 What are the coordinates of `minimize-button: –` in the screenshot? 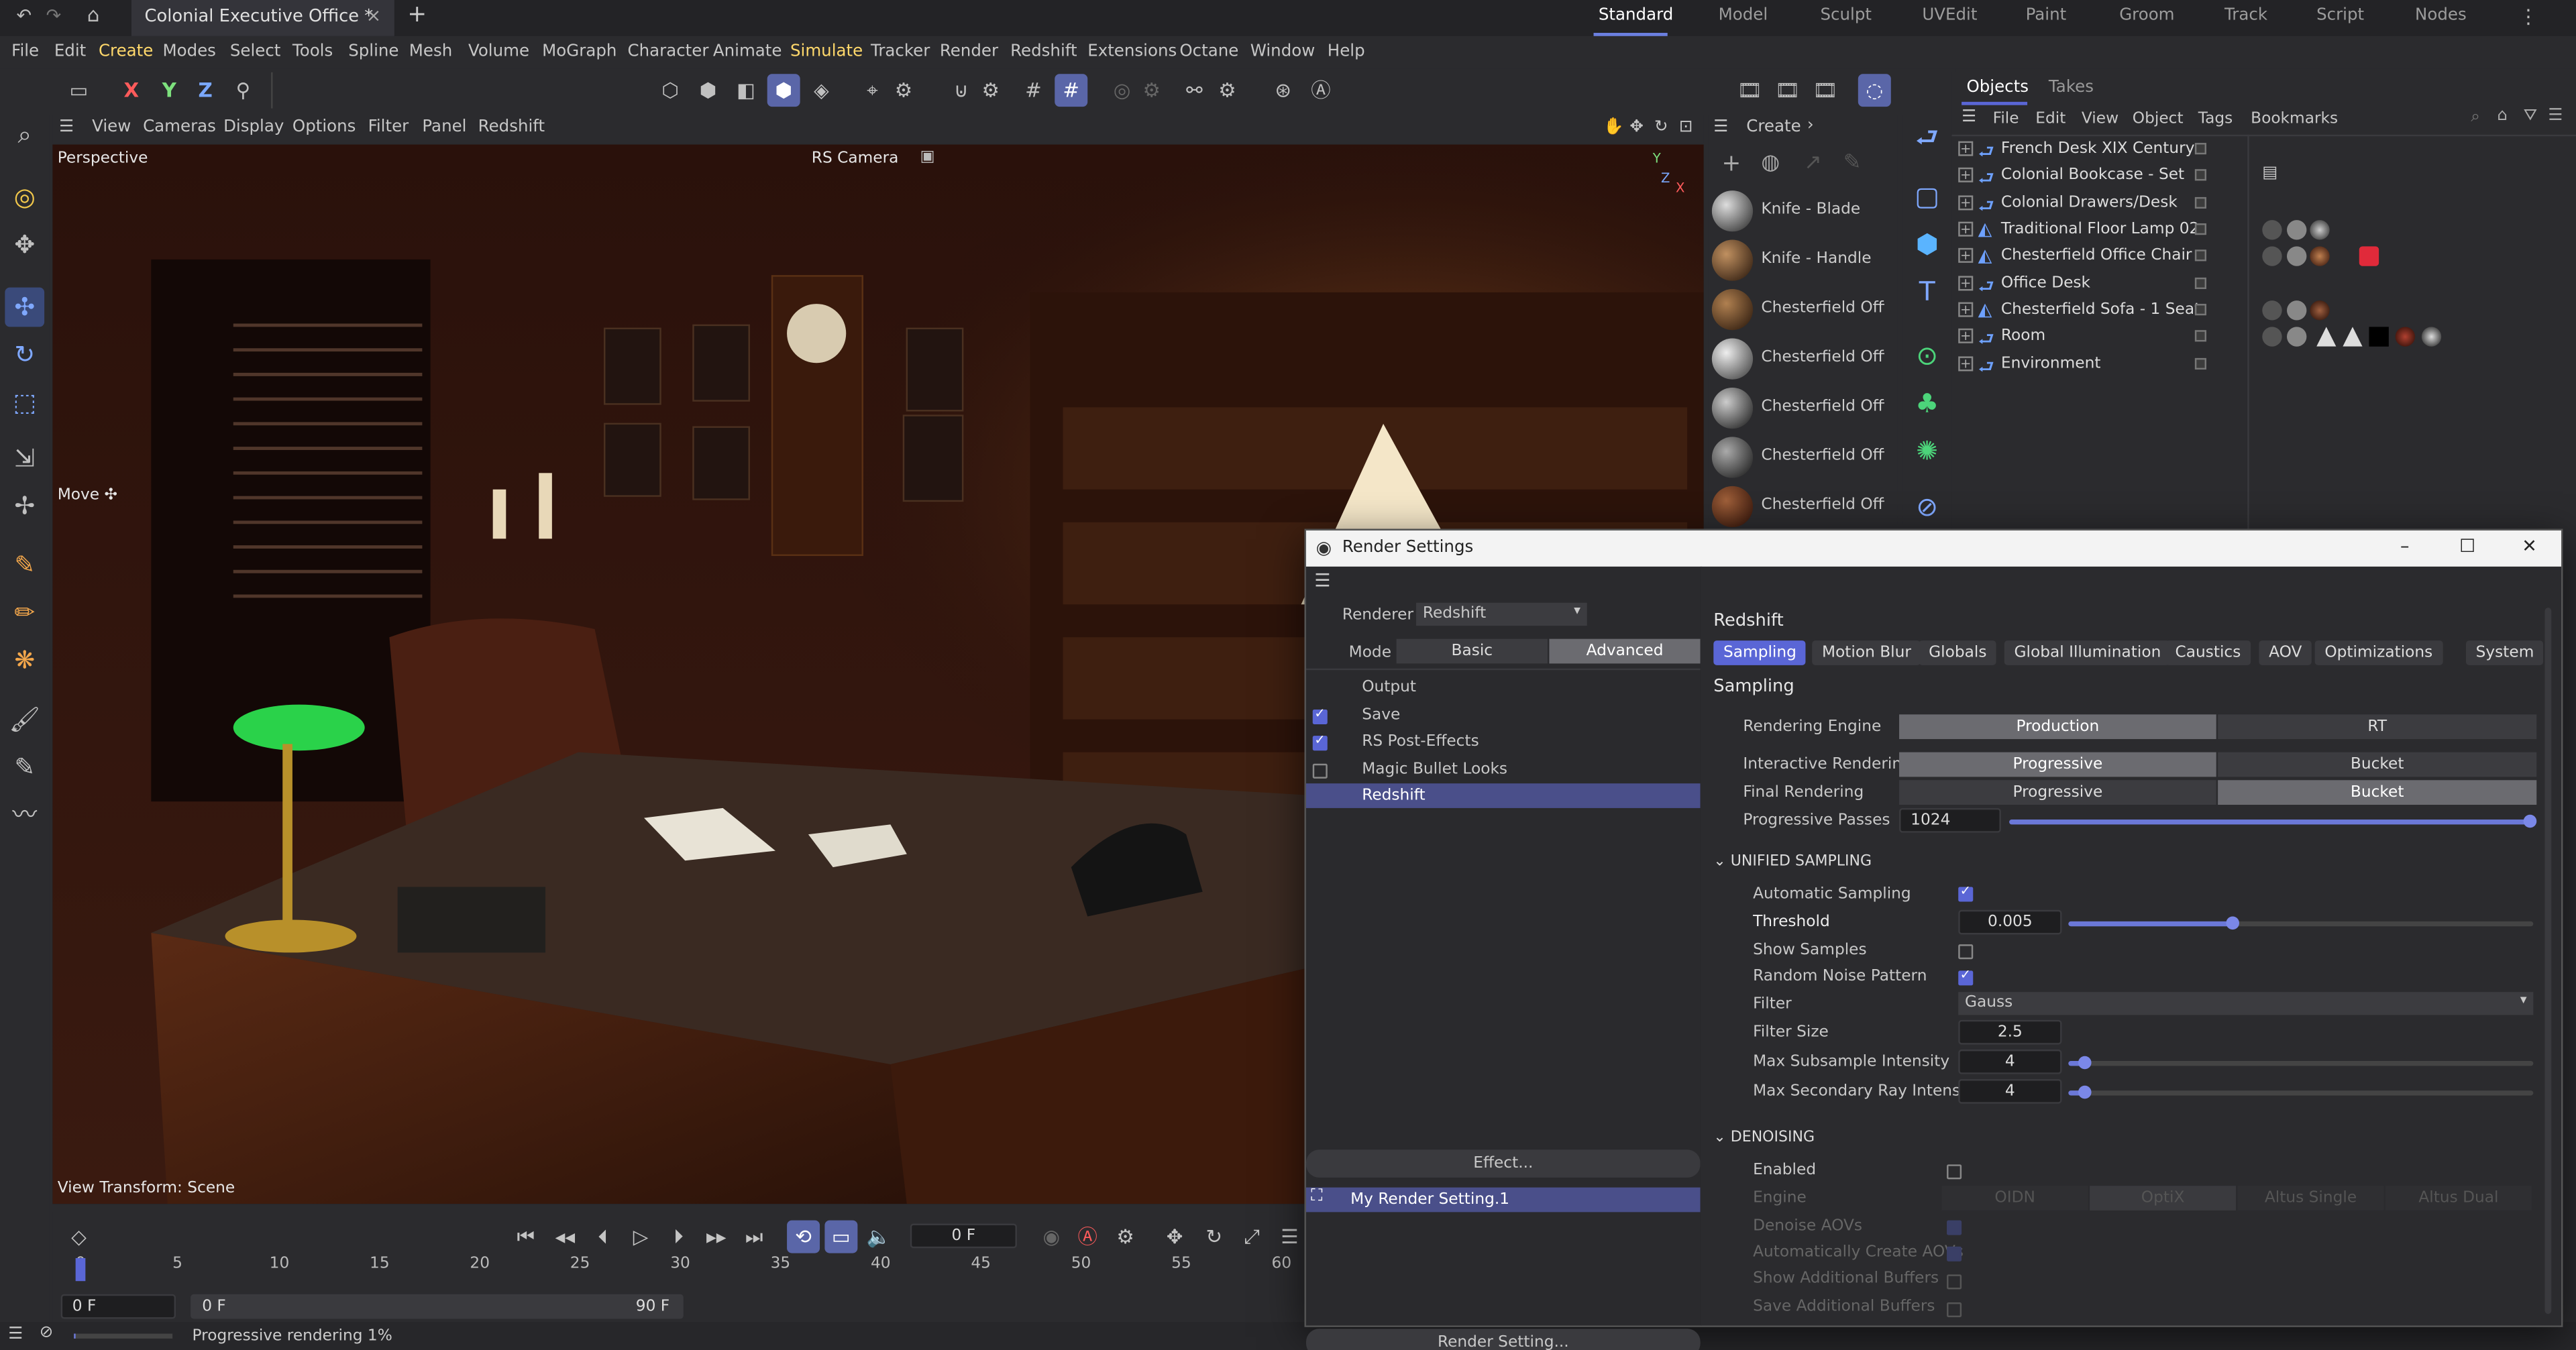 It's located at (2404, 546).